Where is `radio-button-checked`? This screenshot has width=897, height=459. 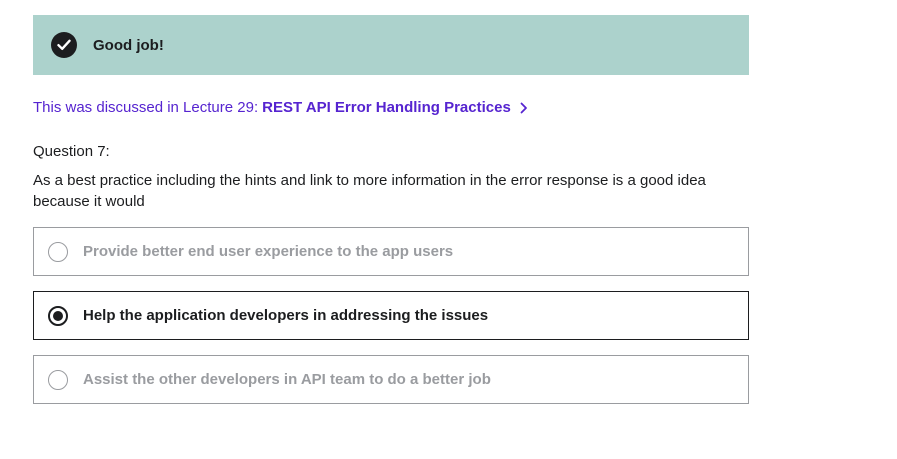 radio-button-checked is located at coordinates (58, 315).